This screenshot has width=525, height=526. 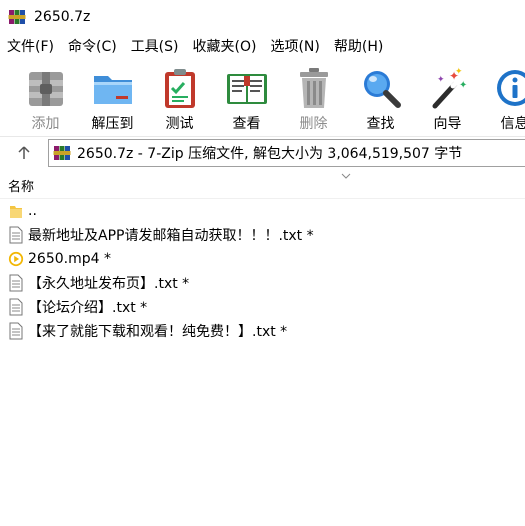 What do you see at coordinates (30, 47) in the screenshot?
I see `menu-file: 文件(F)` at bounding box center [30, 47].